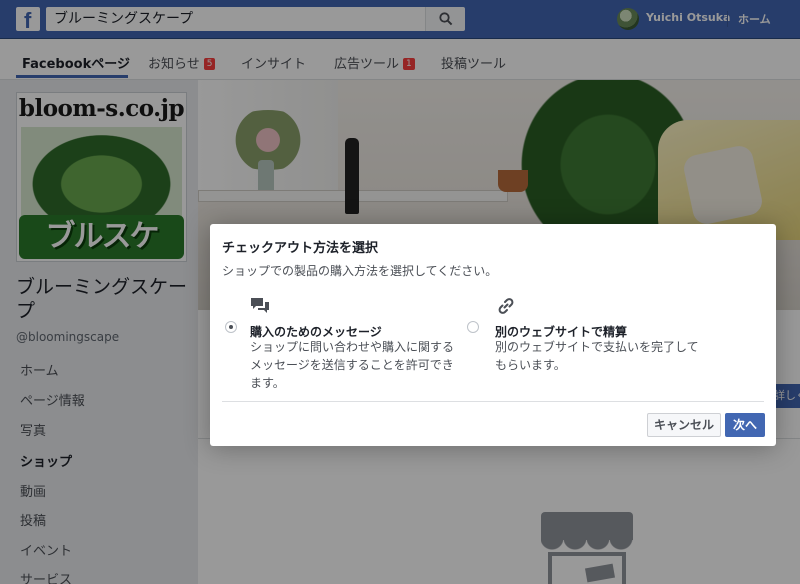 This screenshot has width=800, height=584. What do you see at coordinates (506, 306) in the screenshot?
I see `link-icon` at bounding box center [506, 306].